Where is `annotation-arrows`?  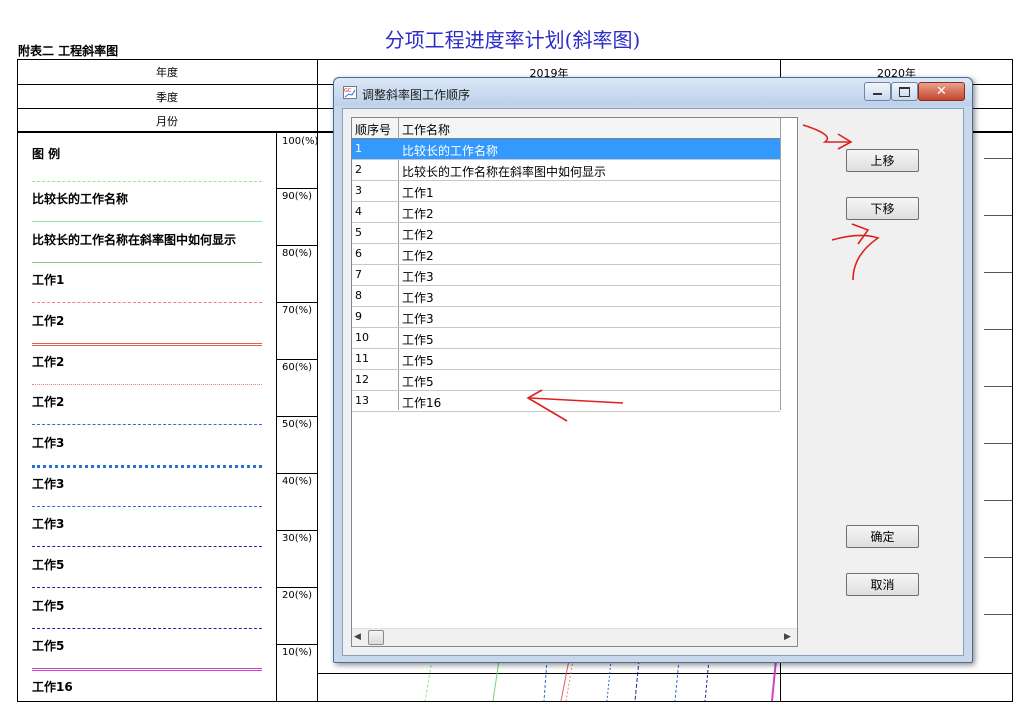
annotation-arrows is located at coordinates (703, 273).